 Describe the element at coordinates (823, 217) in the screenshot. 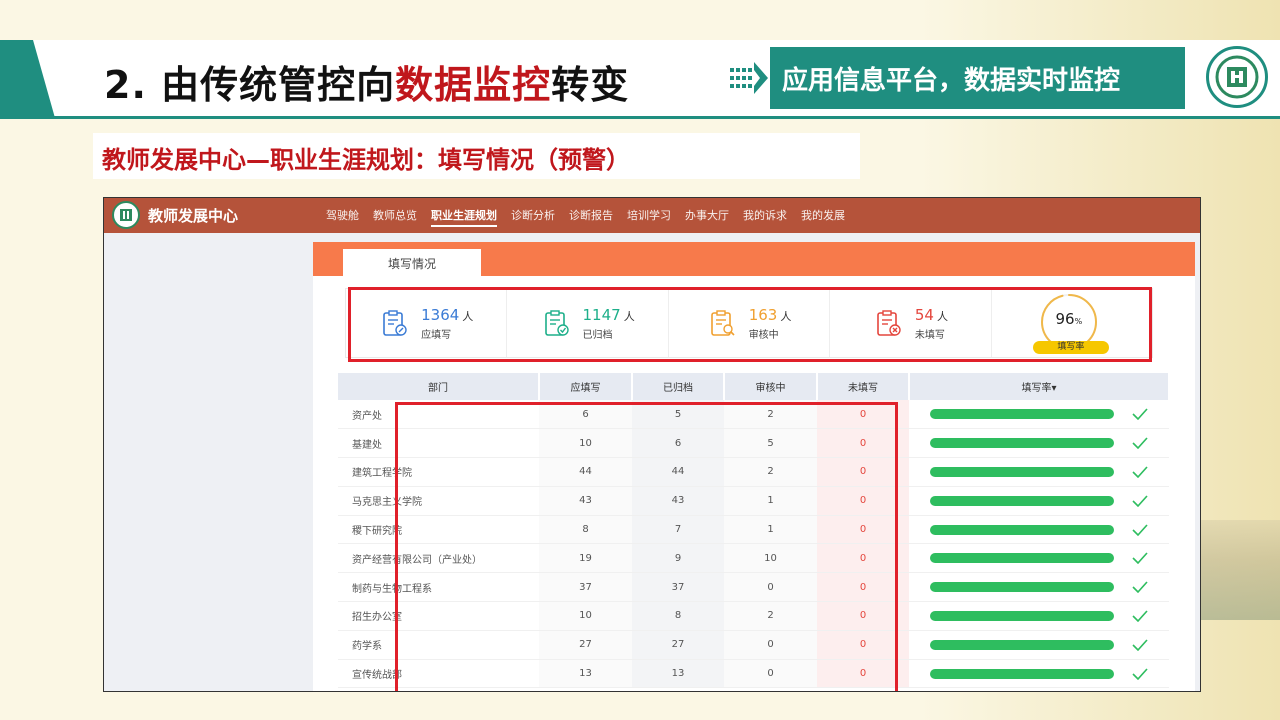

I see `nav-item-my-development: 我的发展` at that location.